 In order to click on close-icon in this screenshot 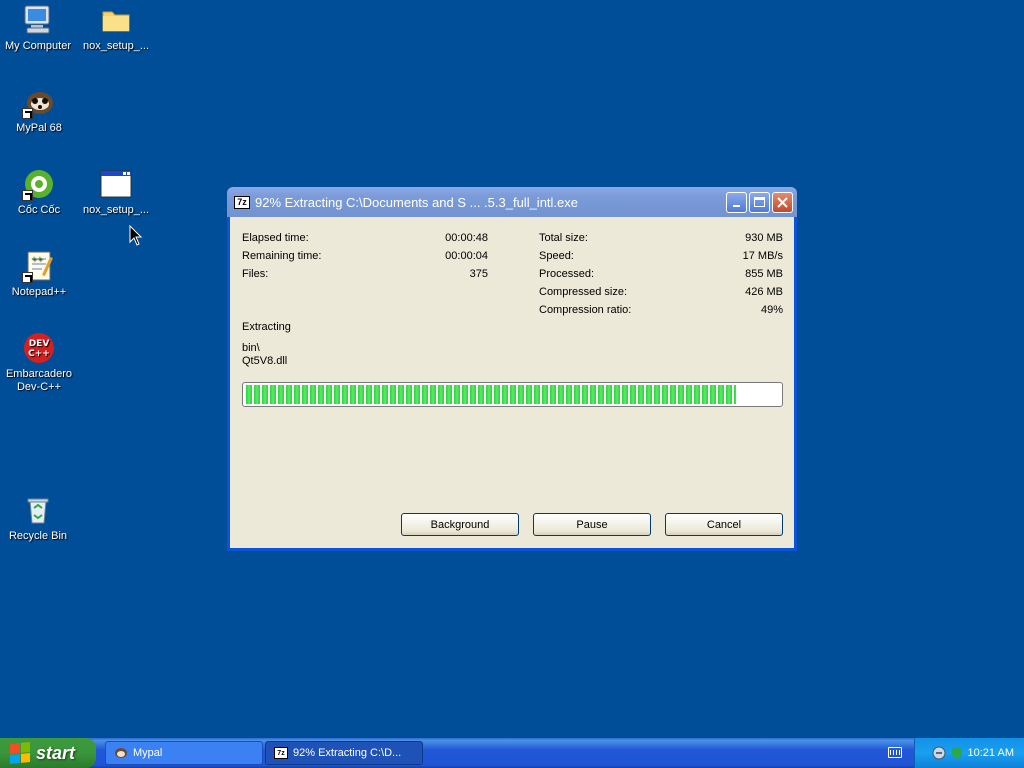, I will do `click(782, 202)`.